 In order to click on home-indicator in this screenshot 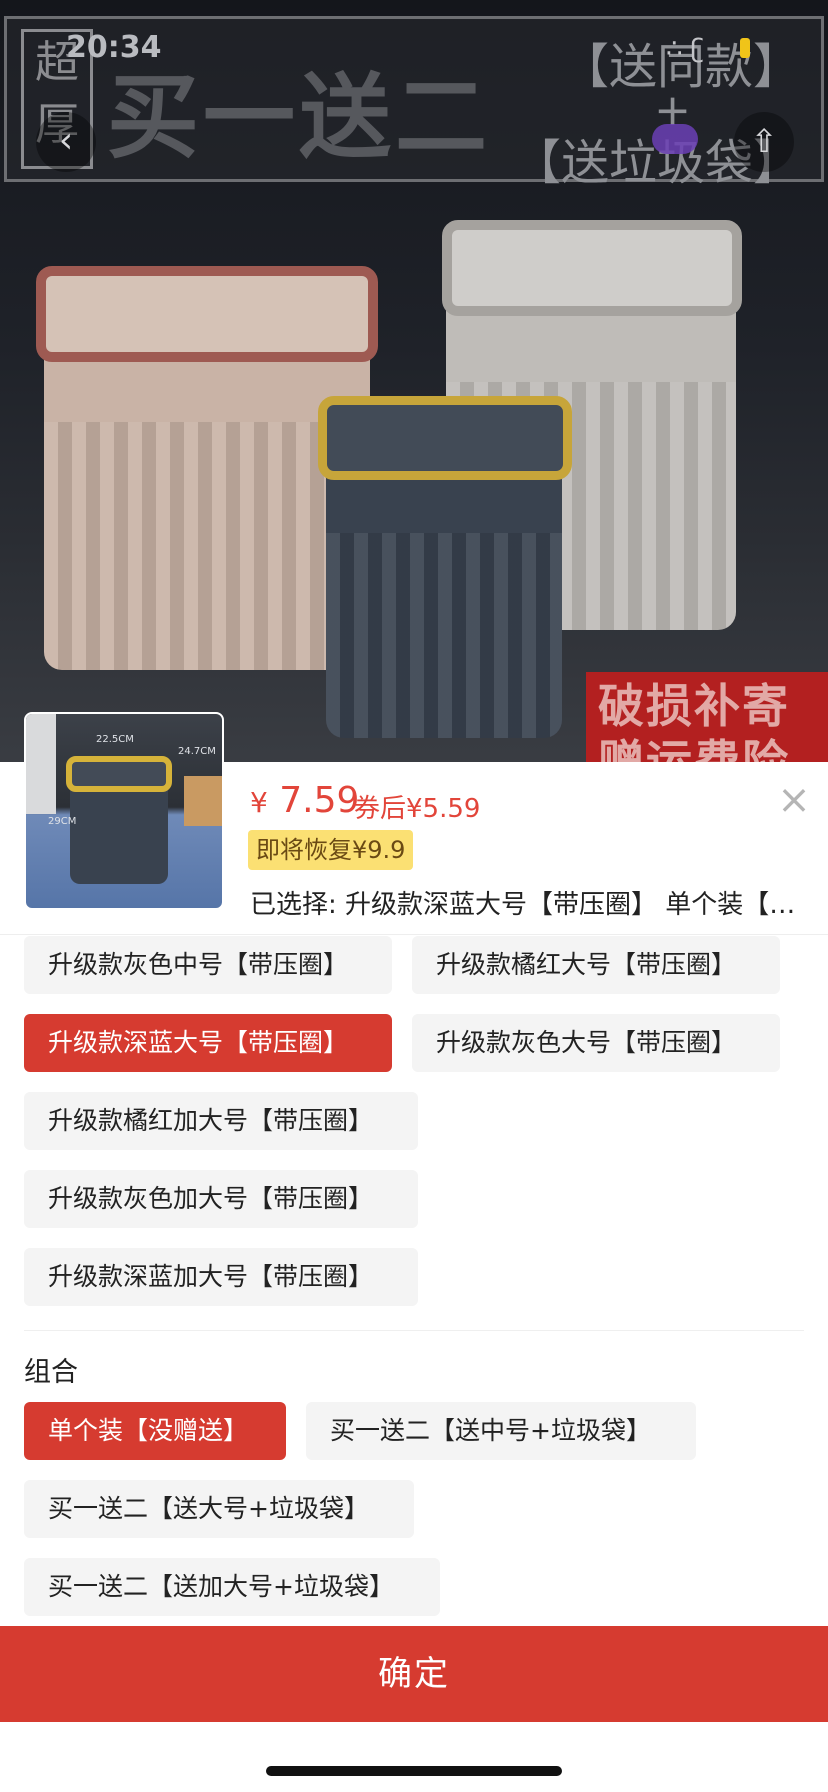, I will do `click(414, 1771)`.